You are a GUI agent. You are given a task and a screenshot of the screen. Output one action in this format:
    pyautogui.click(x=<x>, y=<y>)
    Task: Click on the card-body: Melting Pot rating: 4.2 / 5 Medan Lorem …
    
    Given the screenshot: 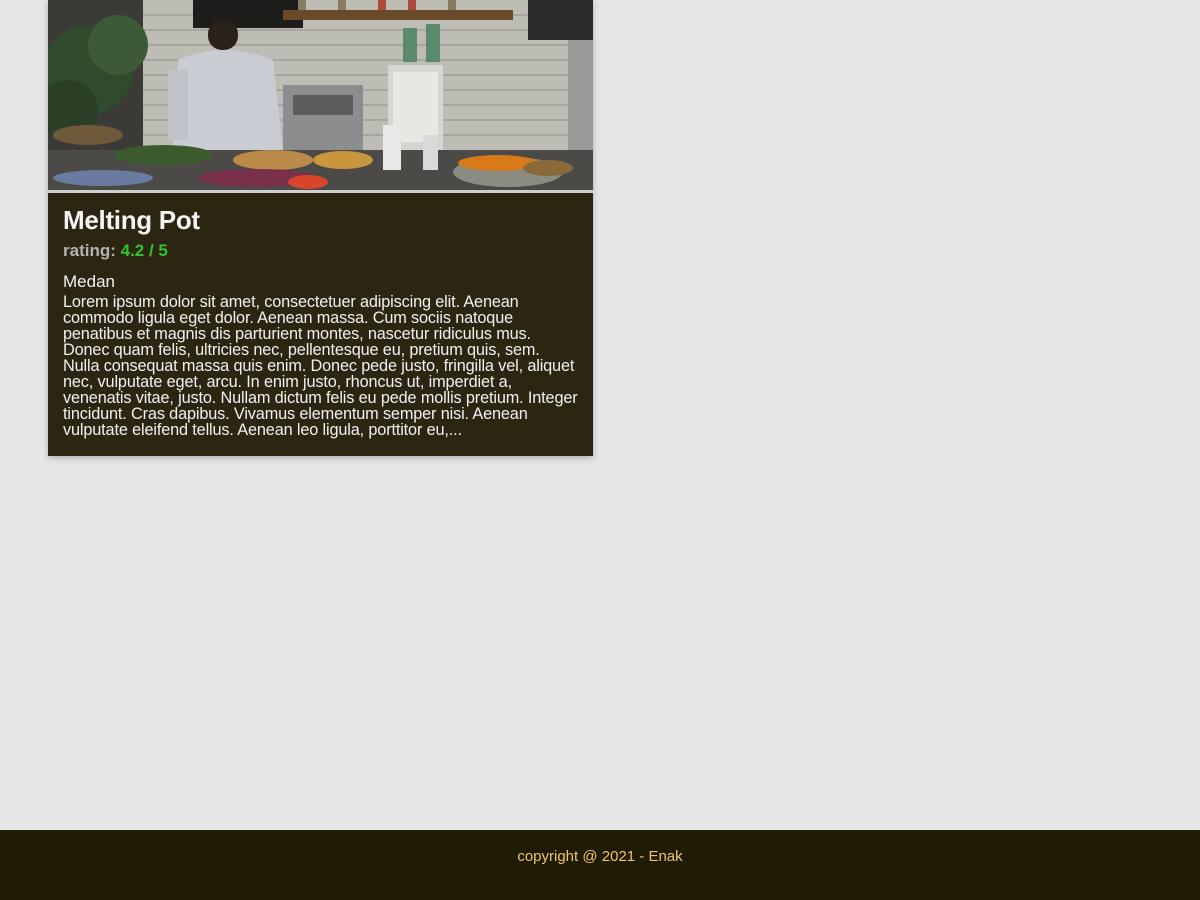 What is the action you would take?
    pyautogui.click(x=320, y=324)
    